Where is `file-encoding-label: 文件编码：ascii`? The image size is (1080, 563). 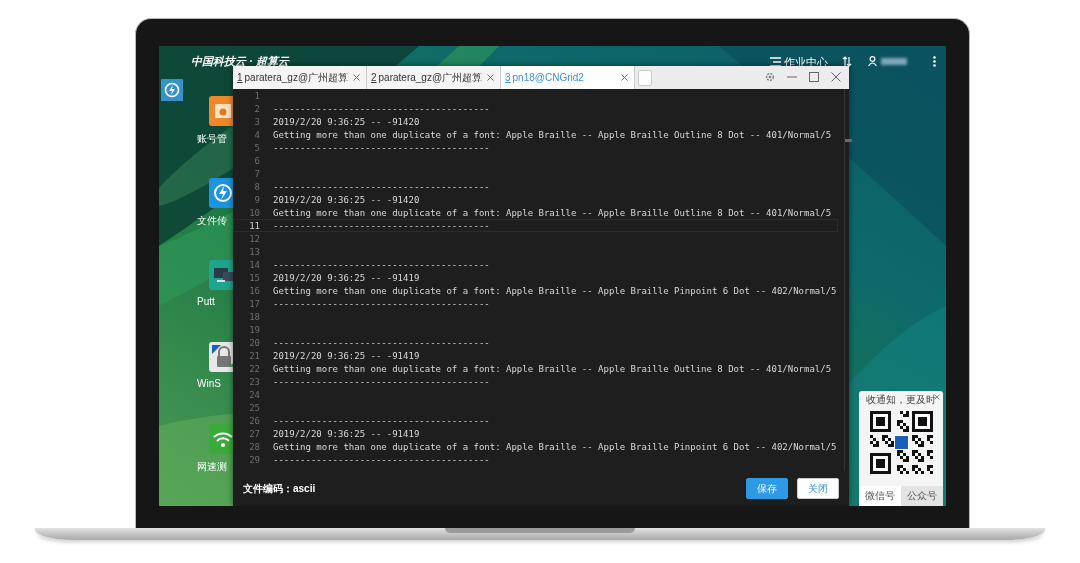 file-encoding-label: 文件编码：ascii is located at coordinates (279, 488).